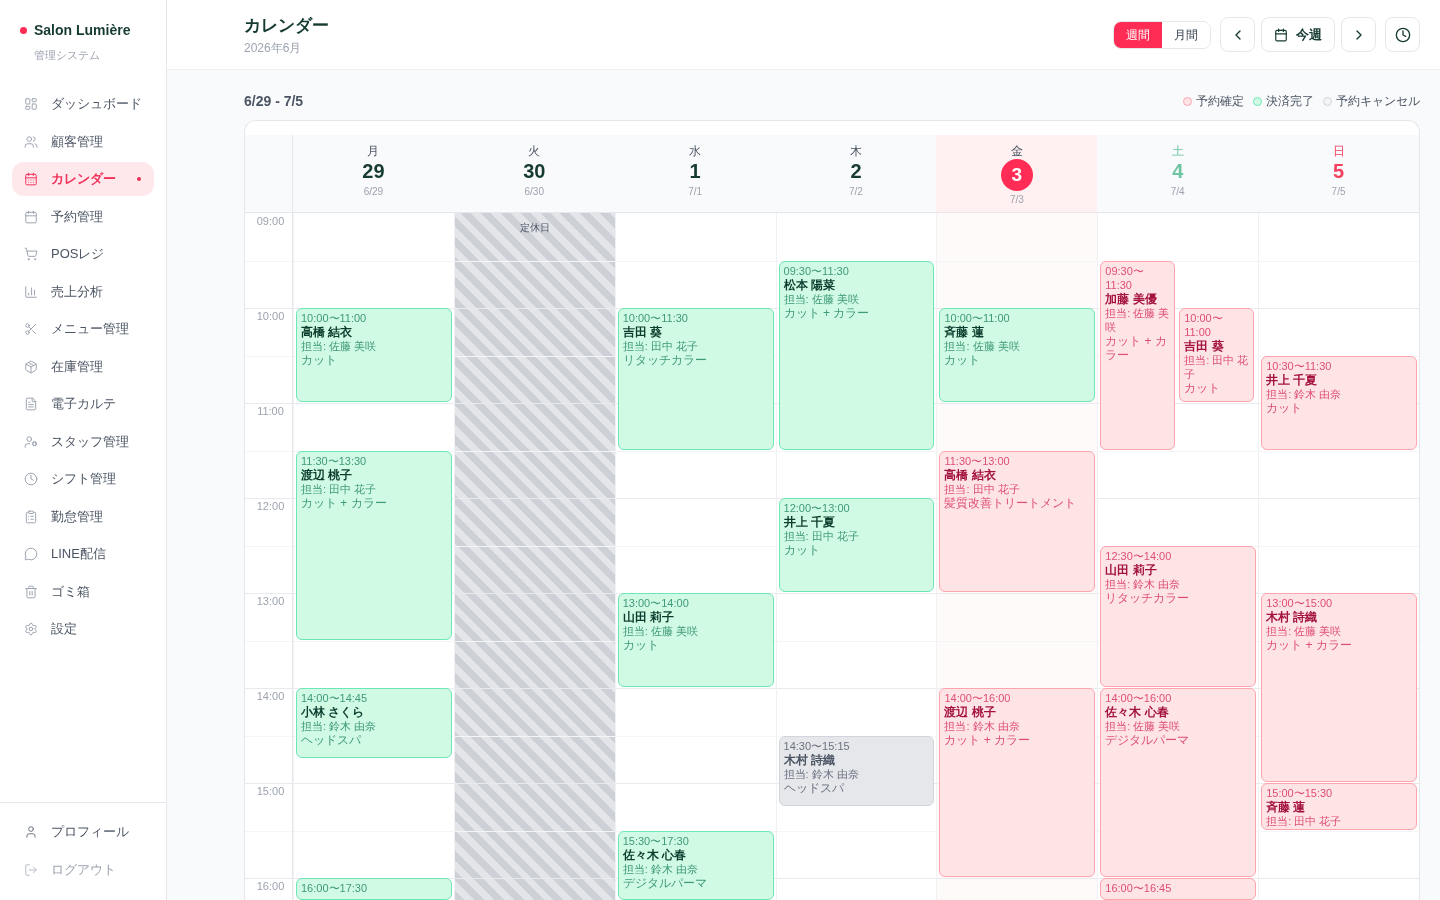 The image size is (1440, 900). Describe the element at coordinates (655, 840) in the screenshot. I see `appointment-time: 15:30〜17:30` at that location.